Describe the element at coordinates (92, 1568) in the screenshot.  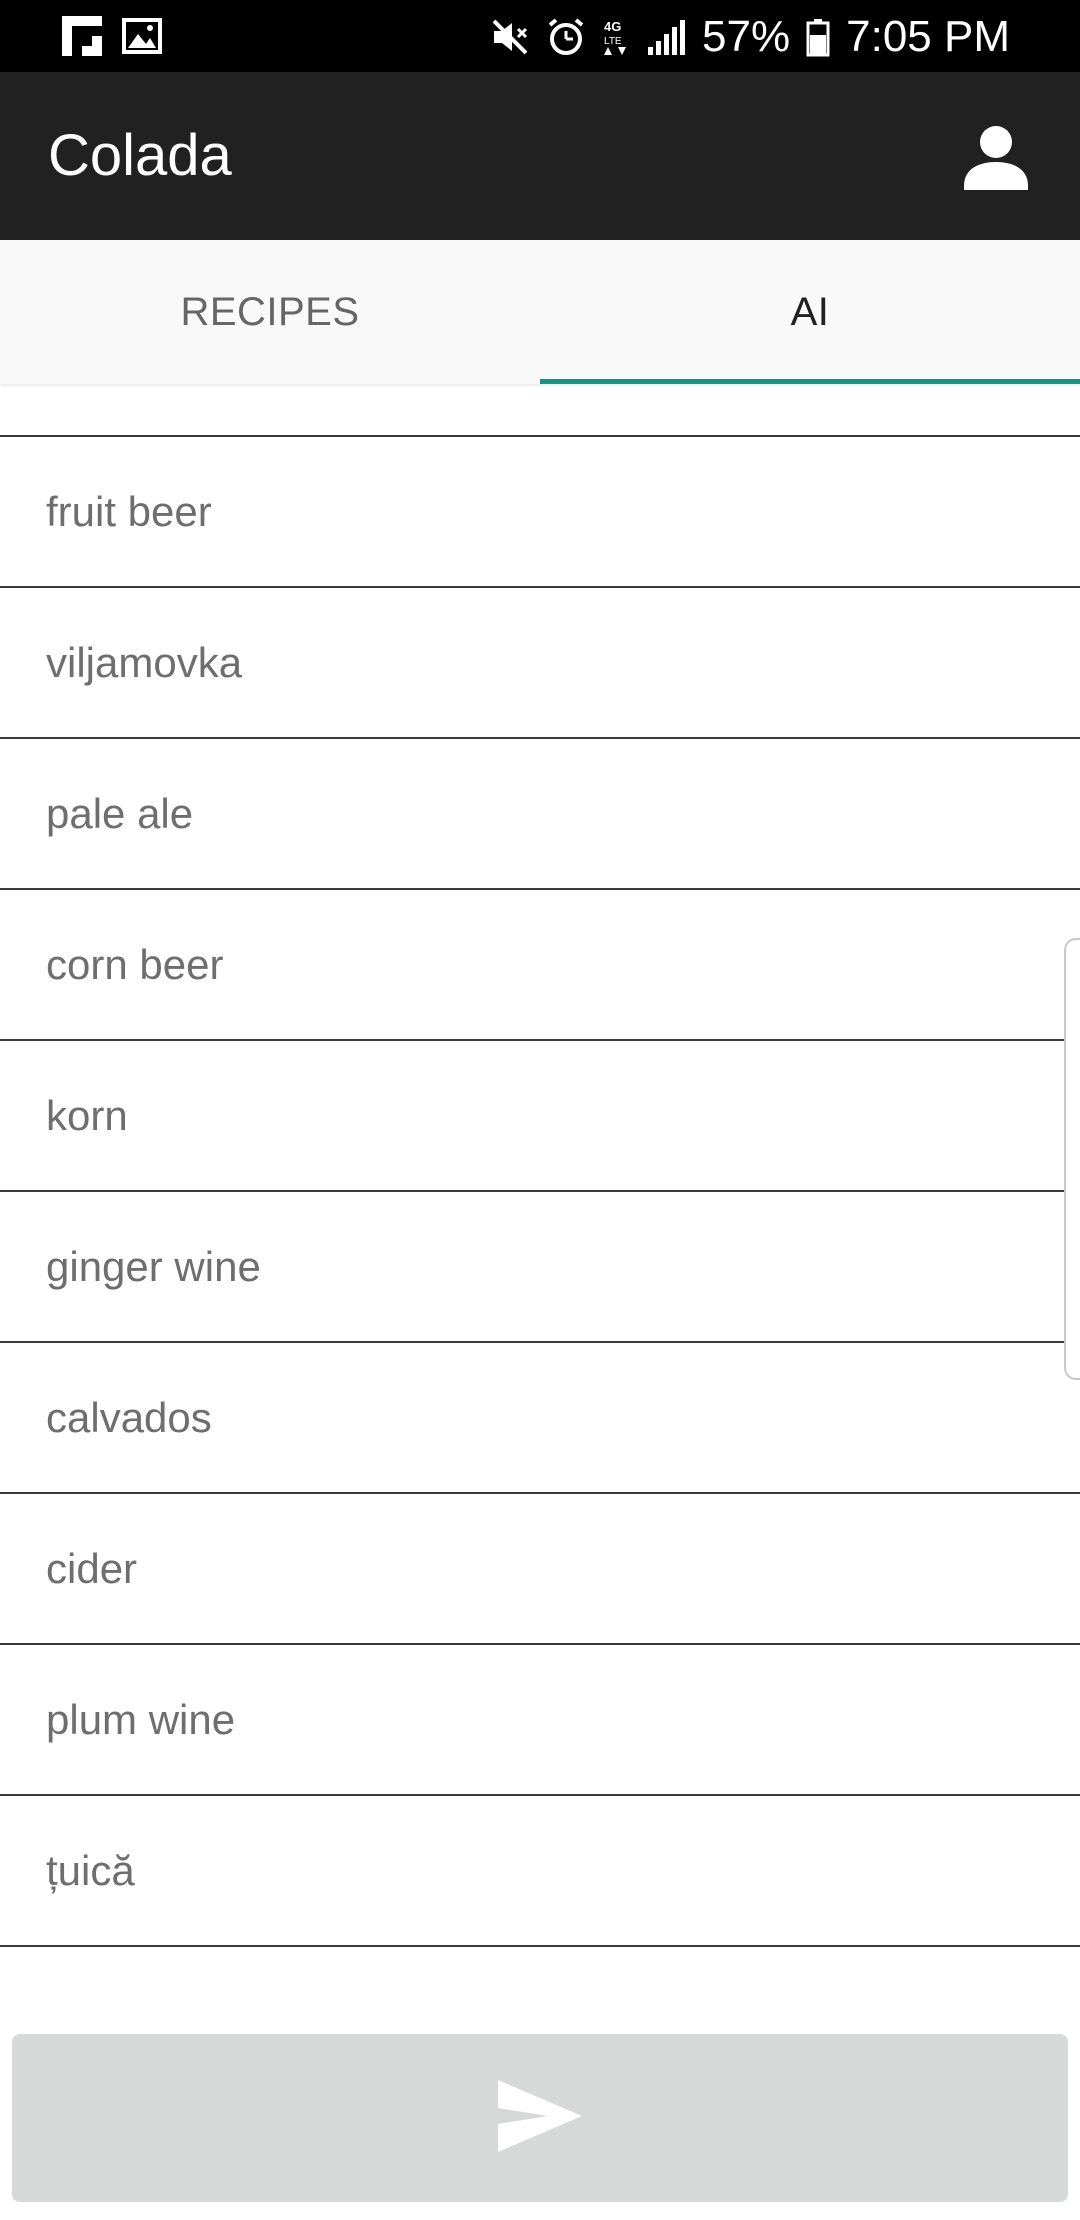
I see `list-item-label: cider` at that location.